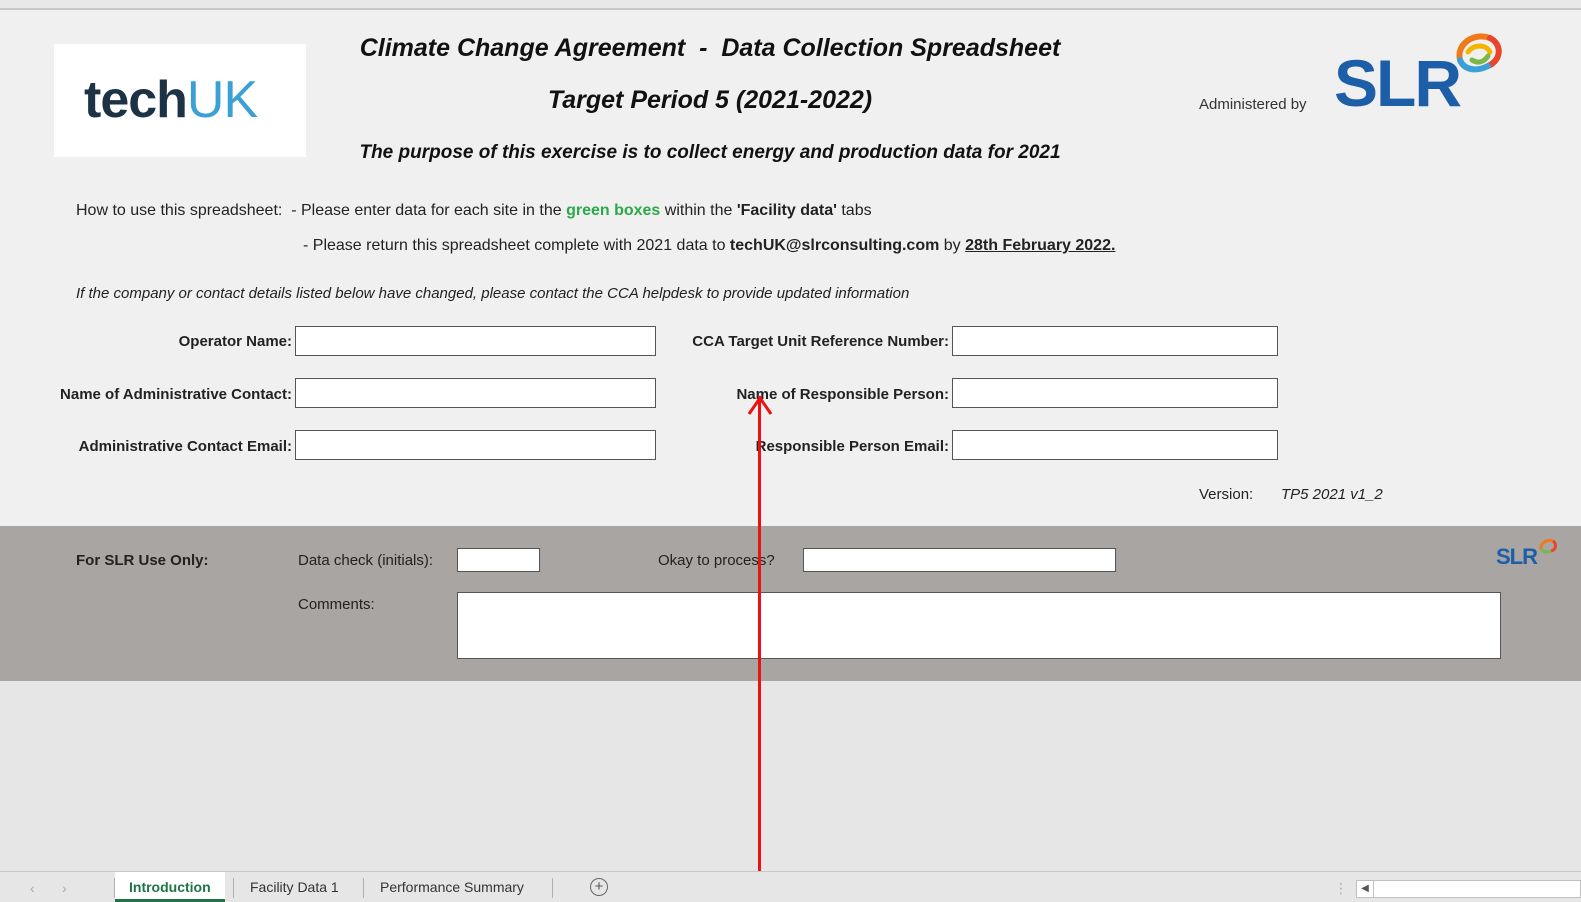  I want to click on admin-email-input, so click(475, 445).